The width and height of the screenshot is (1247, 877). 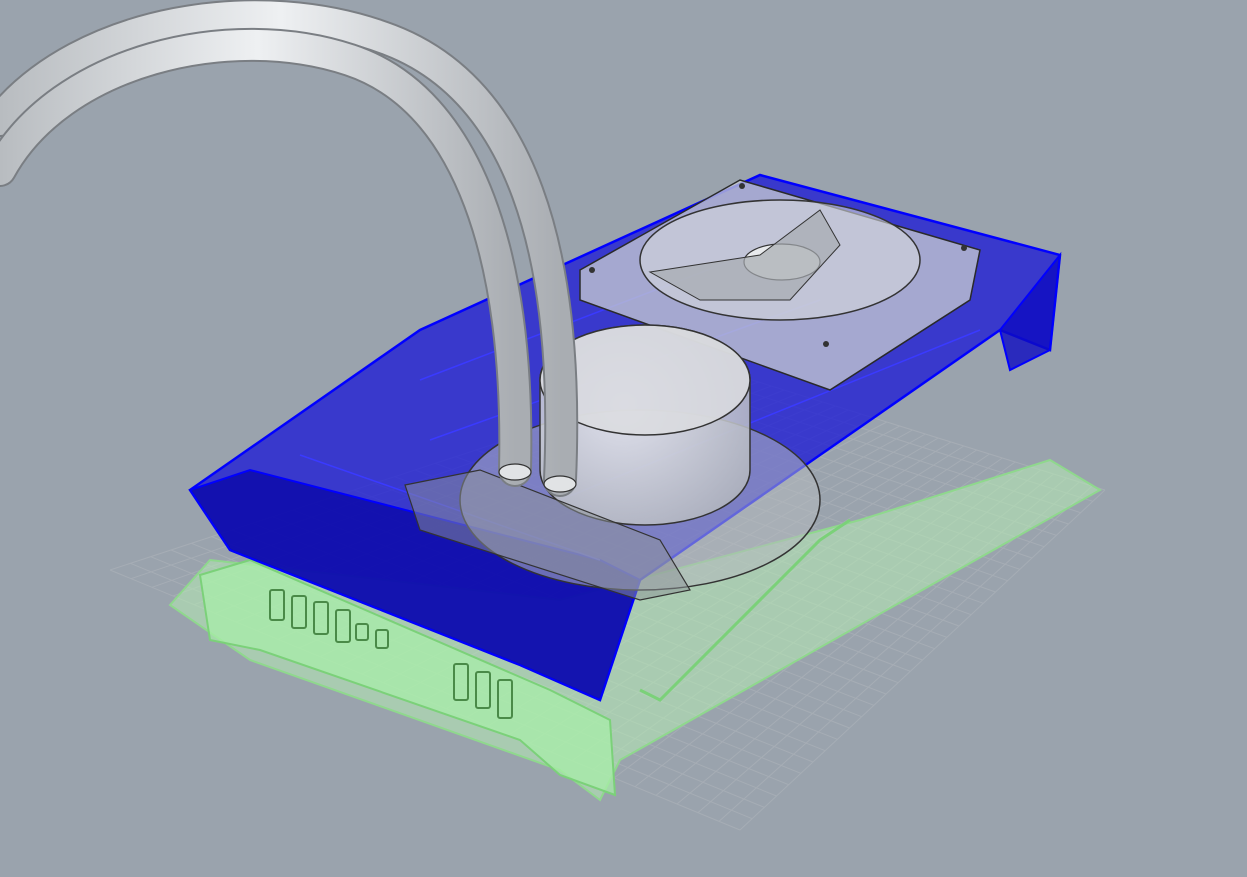 I want to click on tube-fitting-left, so click(x=515, y=472).